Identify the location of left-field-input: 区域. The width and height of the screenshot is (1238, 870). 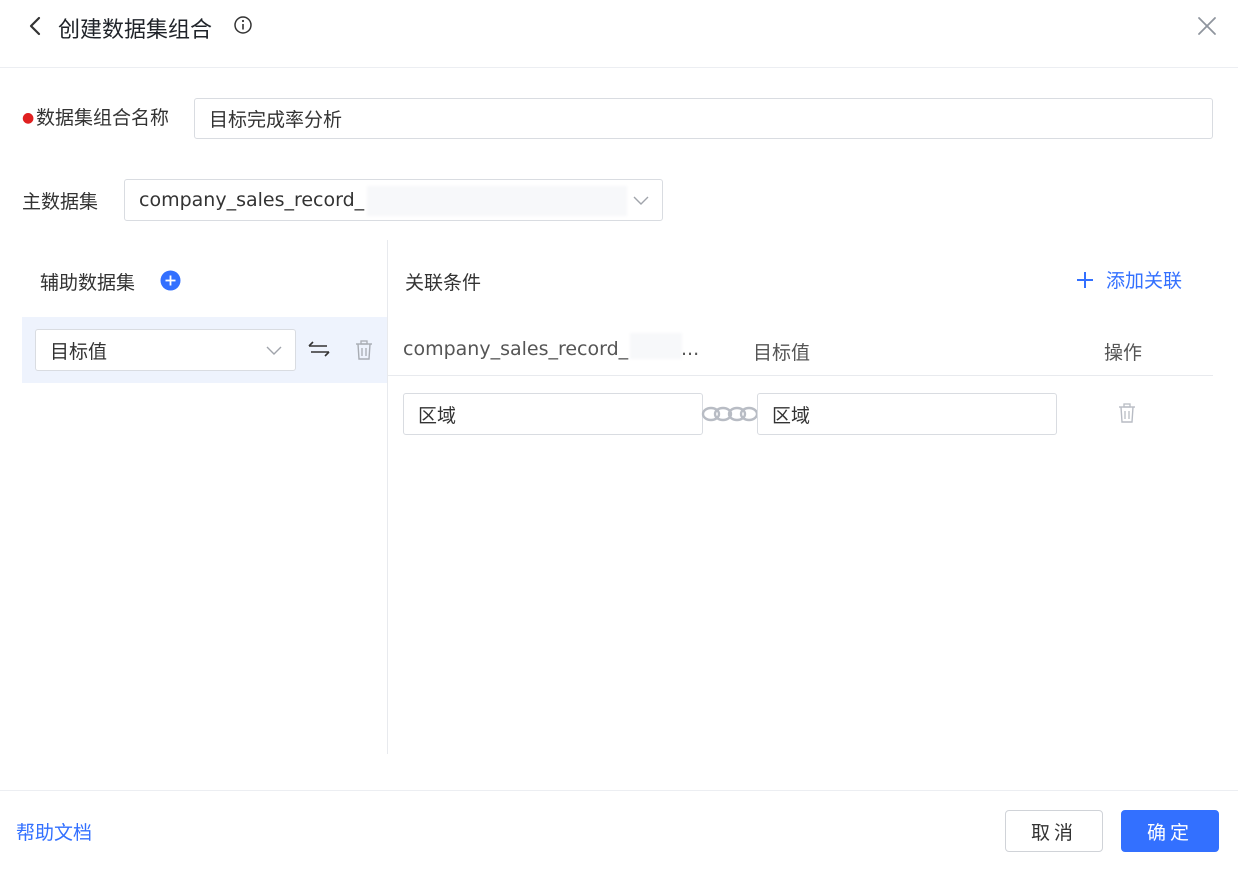
(553, 414).